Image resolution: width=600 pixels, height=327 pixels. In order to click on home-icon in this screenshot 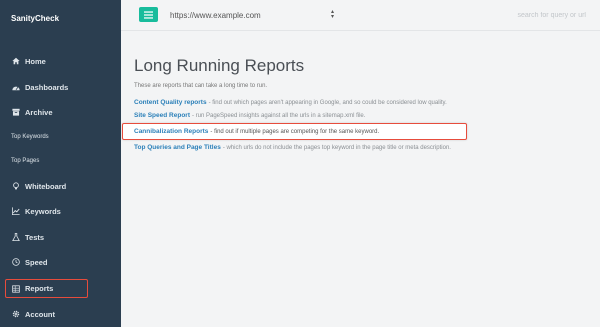, I will do `click(15, 61)`.